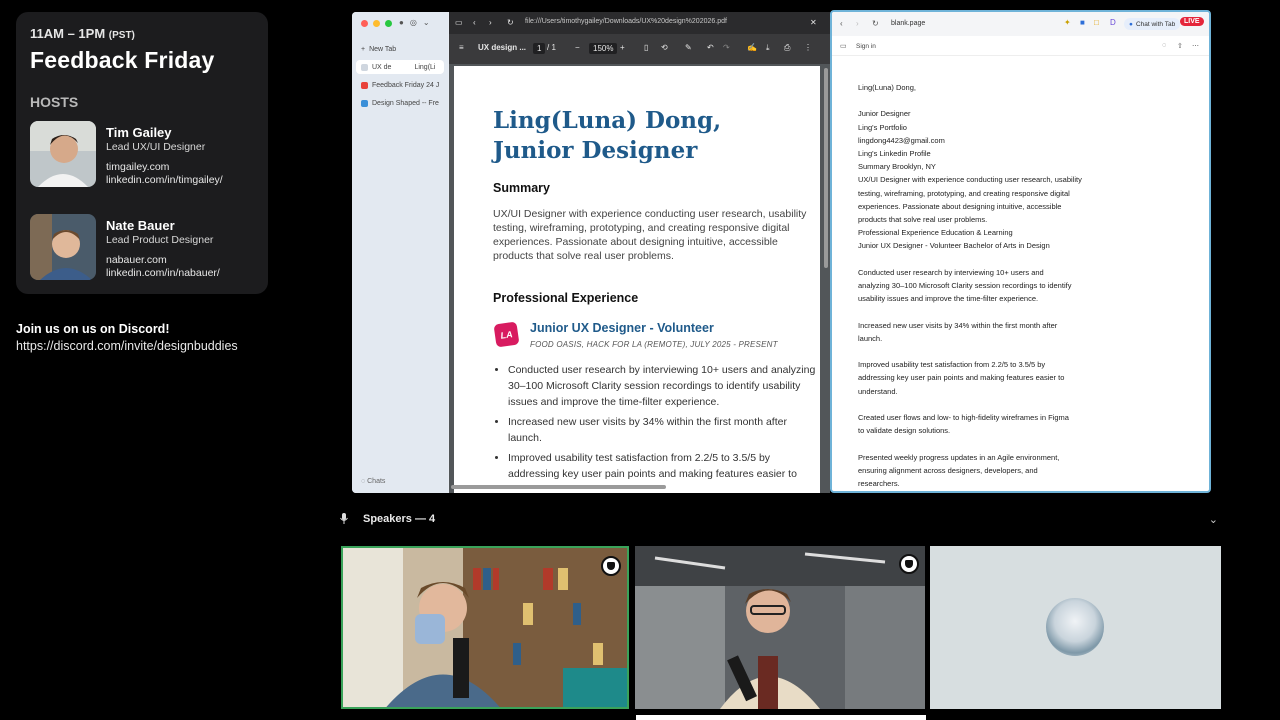  Describe the element at coordinates (826, 168) in the screenshot. I see `vertical-scrollbar` at that location.